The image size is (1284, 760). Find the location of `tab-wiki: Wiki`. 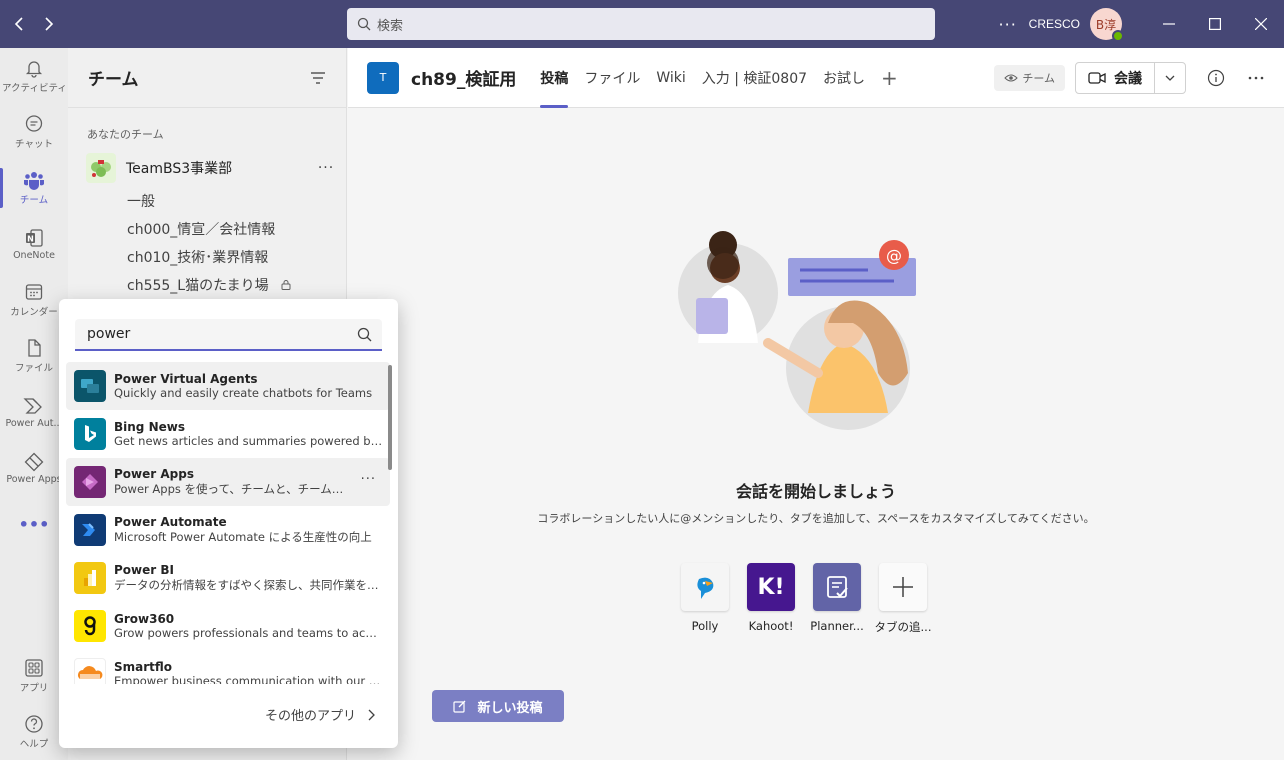

tab-wiki: Wiki is located at coordinates (670, 78).